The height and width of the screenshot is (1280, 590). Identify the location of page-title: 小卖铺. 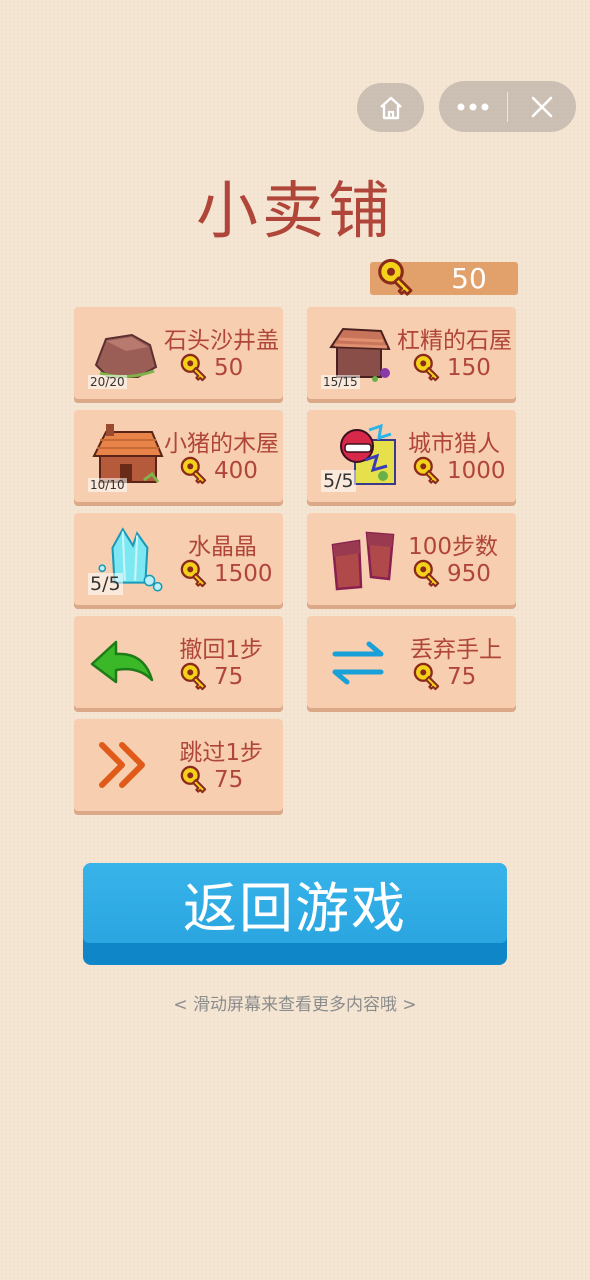
(294, 210).